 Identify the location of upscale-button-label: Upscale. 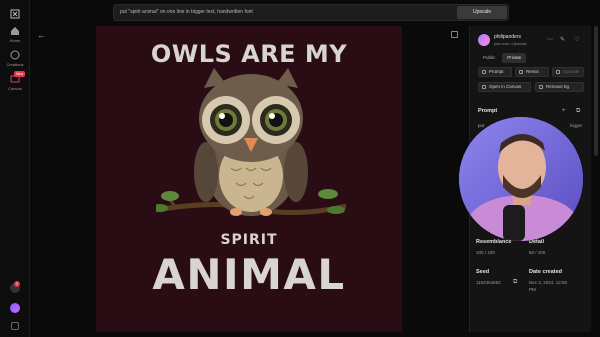
(571, 71).